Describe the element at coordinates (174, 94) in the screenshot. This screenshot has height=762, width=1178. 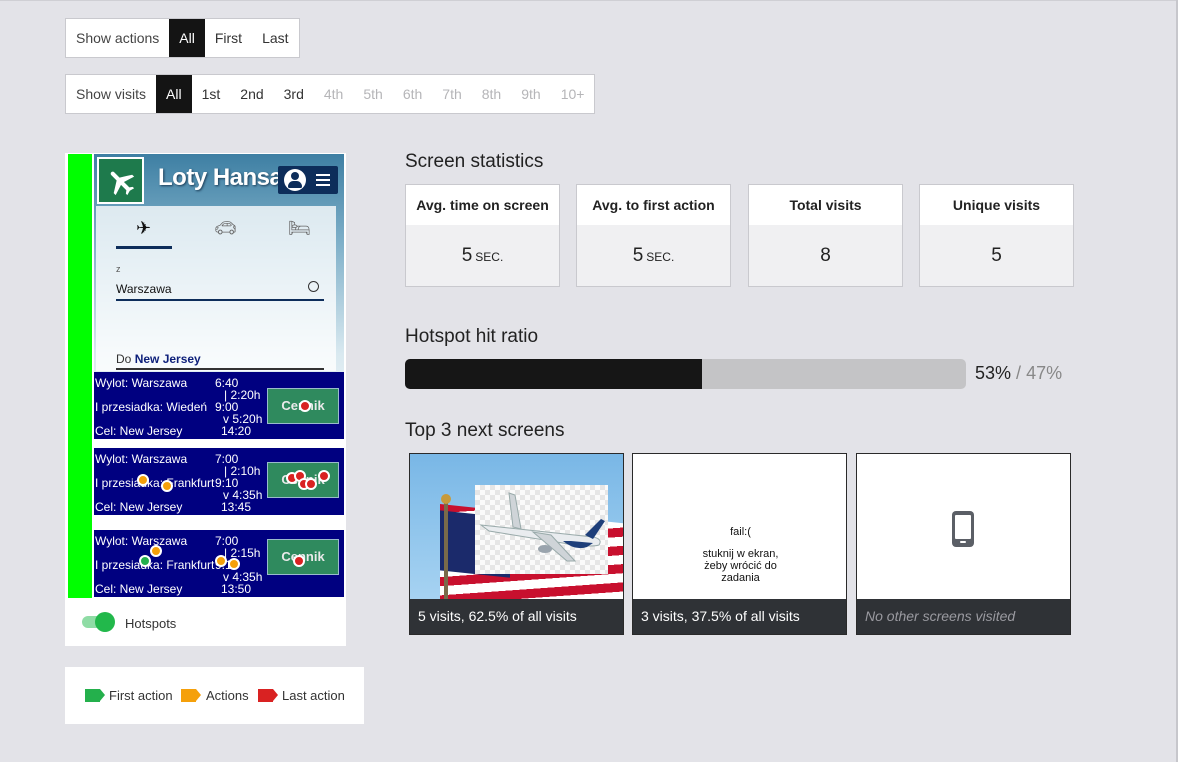
I see `visits-option-all: All` at that location.